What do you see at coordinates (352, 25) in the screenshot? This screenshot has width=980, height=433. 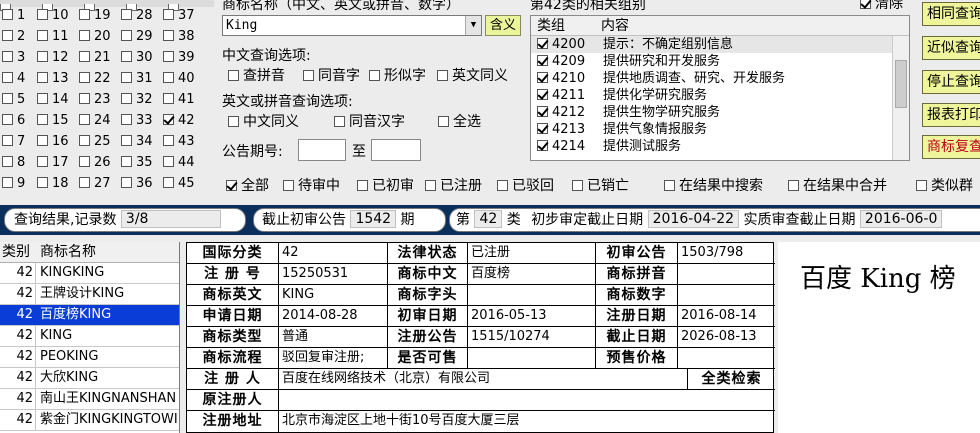 I see `trademark-name-combo: King ▼` at bounding box center [352, 25].